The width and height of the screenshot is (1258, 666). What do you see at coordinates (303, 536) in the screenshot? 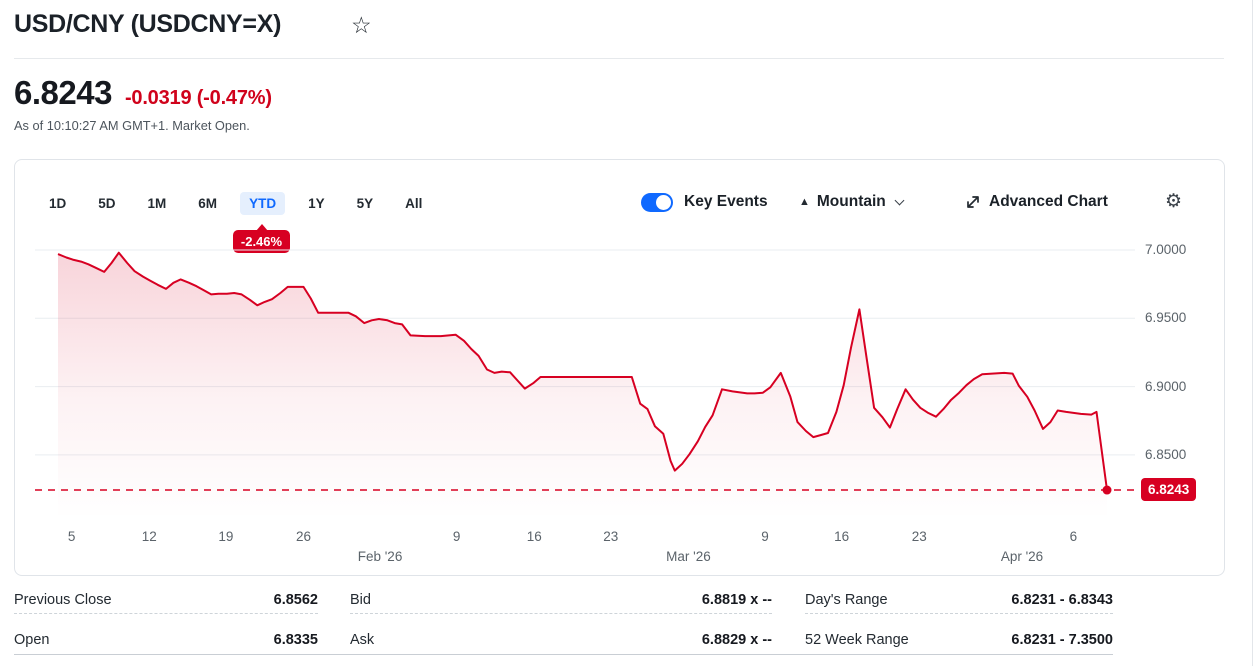
I see `x-axis-day-label: 26` at bounding box center [303, 536].